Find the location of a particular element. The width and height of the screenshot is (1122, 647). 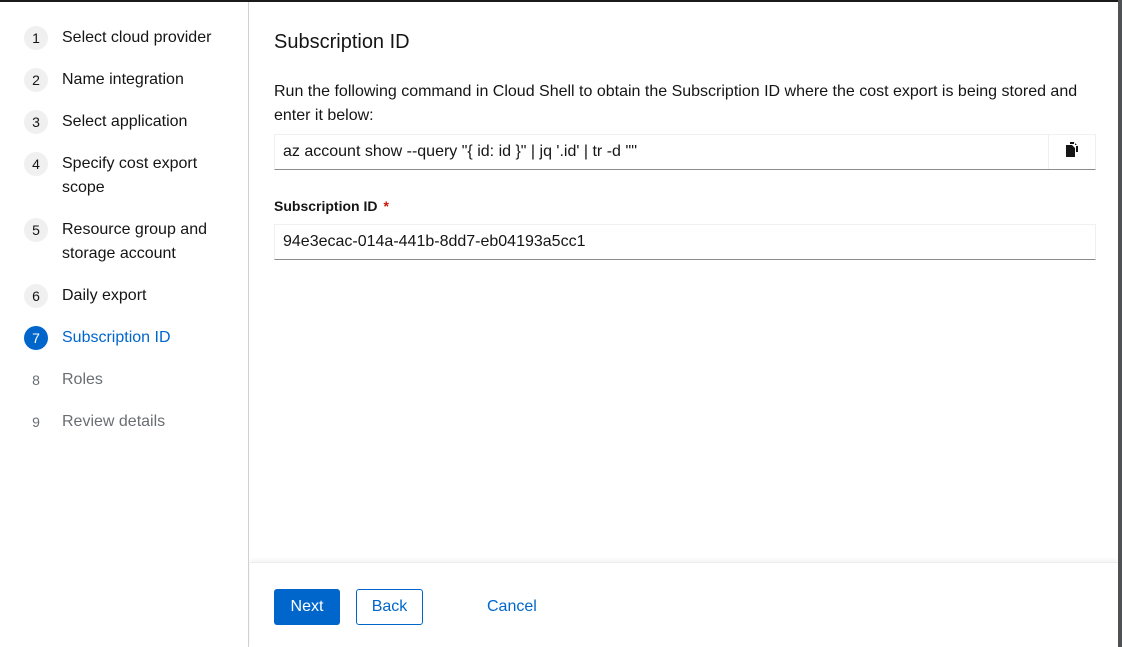

wizard-step-7: 7 Subscription ID is located at coordinates (124, 338).